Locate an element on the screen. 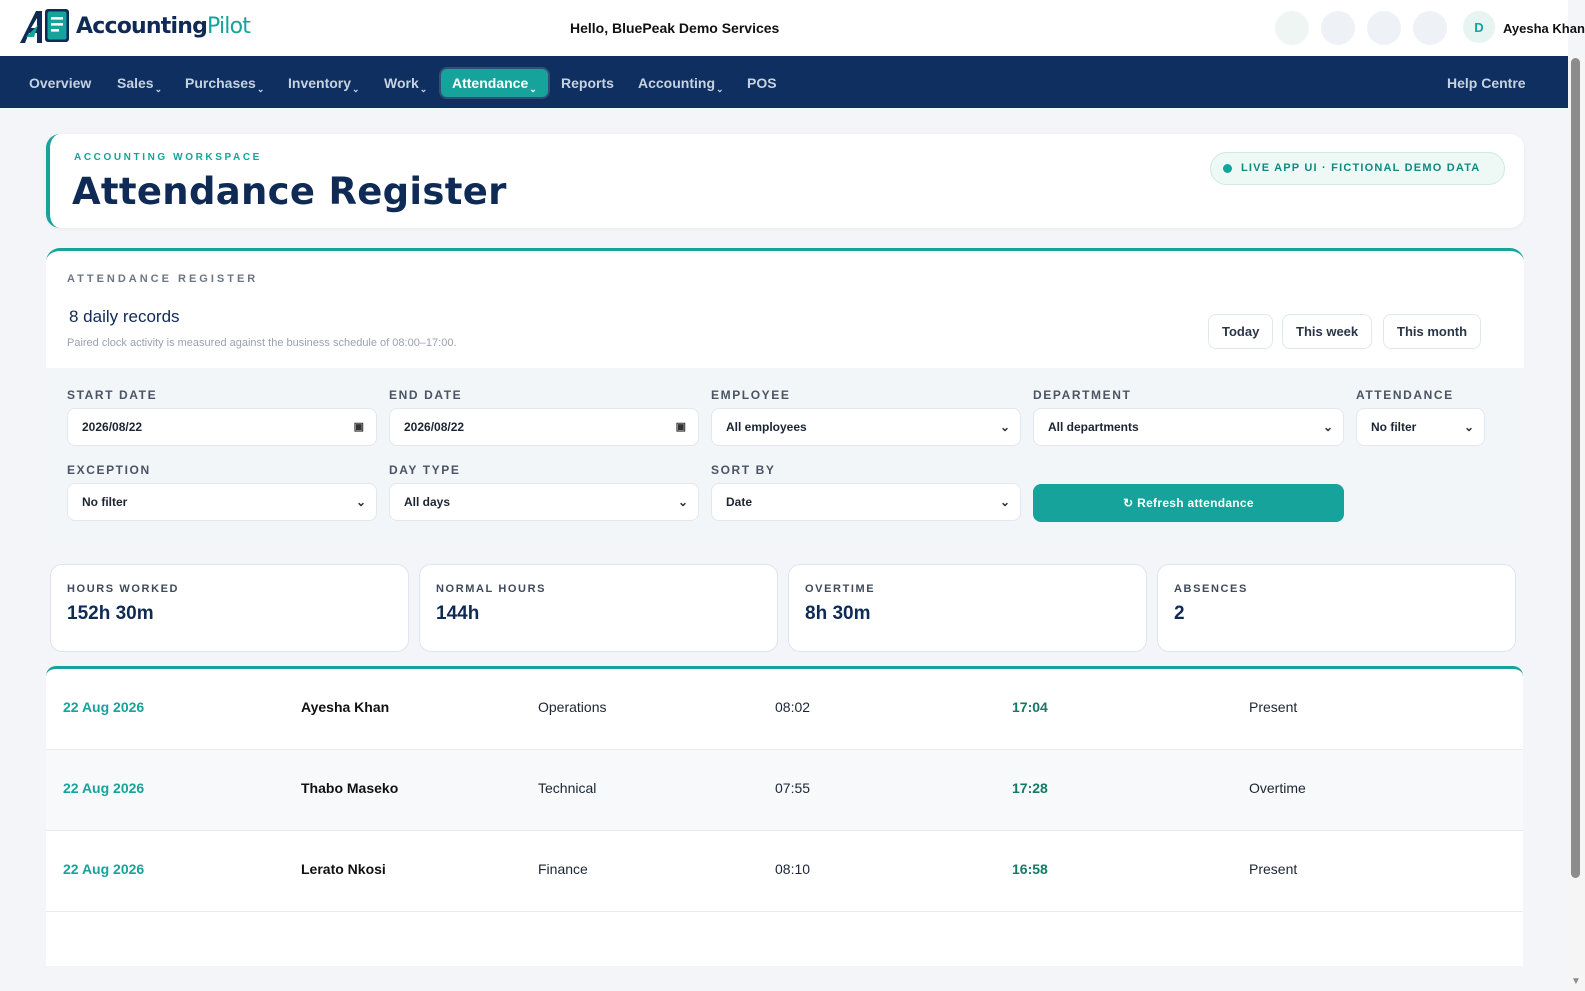  day-type-value: All days is located at coordinates (427, 502).